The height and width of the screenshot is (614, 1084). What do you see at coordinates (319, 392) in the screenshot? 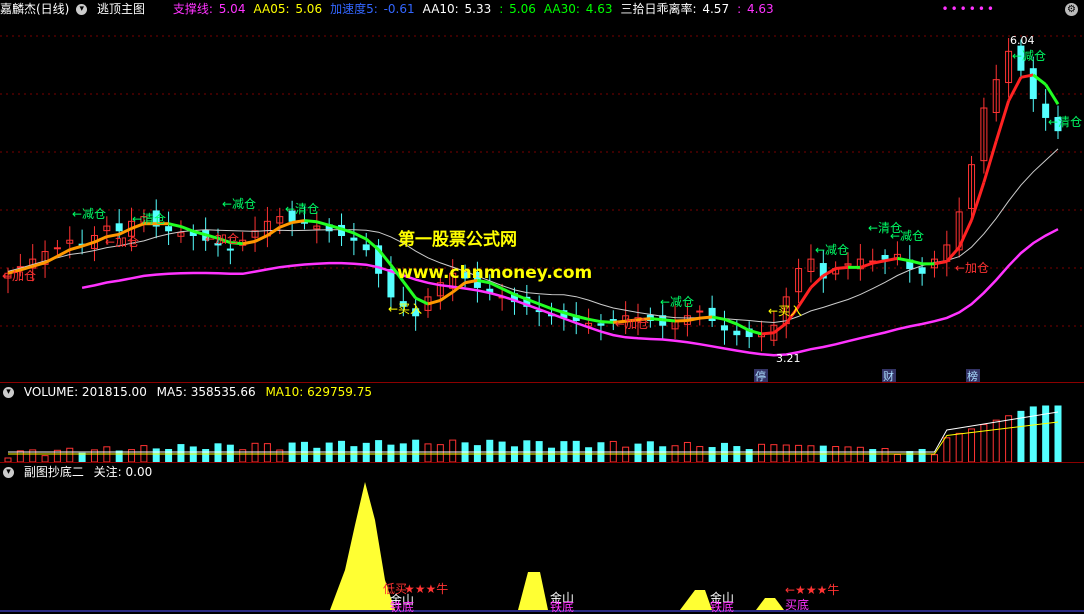
I see `volume-ma10: MA10: 629759.75` at bounding box center [319, 392].